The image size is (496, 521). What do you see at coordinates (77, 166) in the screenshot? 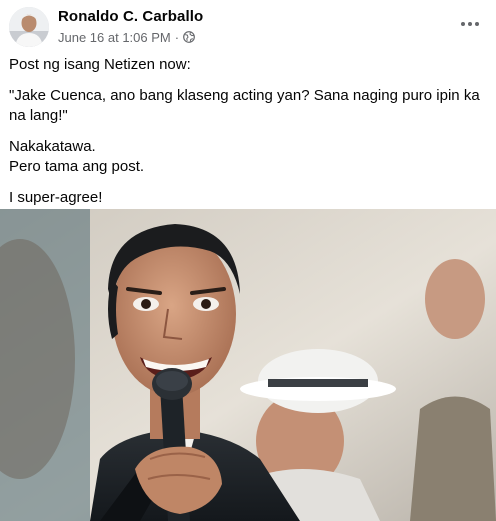
I see `post-paragraph: Pero tama ang post.` at bounding box center [77, 166].